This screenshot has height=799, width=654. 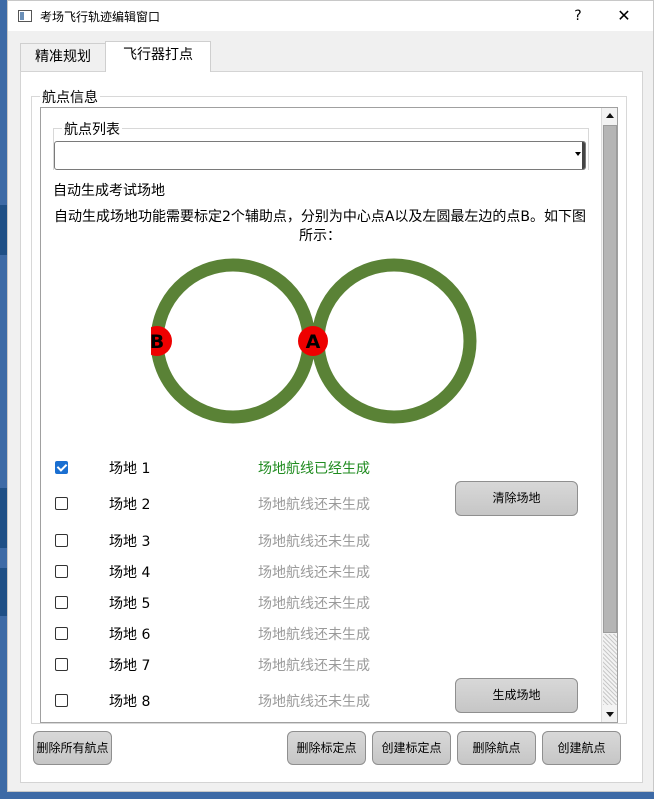 What do you see at coordinates (320, 155) in the screenshot?
I see `waypoint-combo` at bounding box center [320, 155].